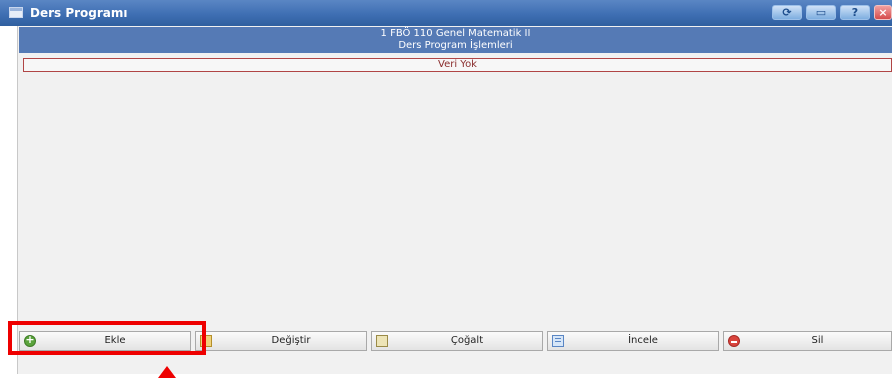  Describe the element at coordinates (446, 13) in the screenshot. I see `titlebar: Ders Programı ⟳ ▭ ? ×` at that location.